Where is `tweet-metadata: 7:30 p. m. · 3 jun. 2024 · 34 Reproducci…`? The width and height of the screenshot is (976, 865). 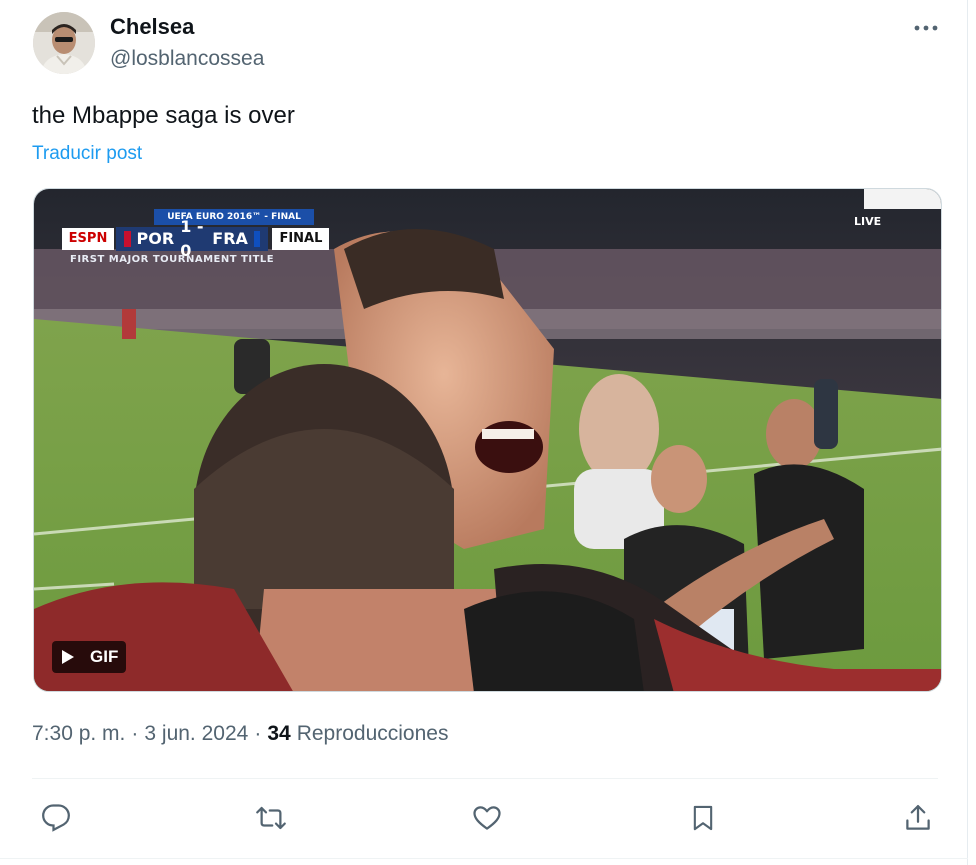
tweet-metadata: 7:30 p. m. · 3 jun. 2024 · 34 Reproducci… is located at coordinates (240, 734).